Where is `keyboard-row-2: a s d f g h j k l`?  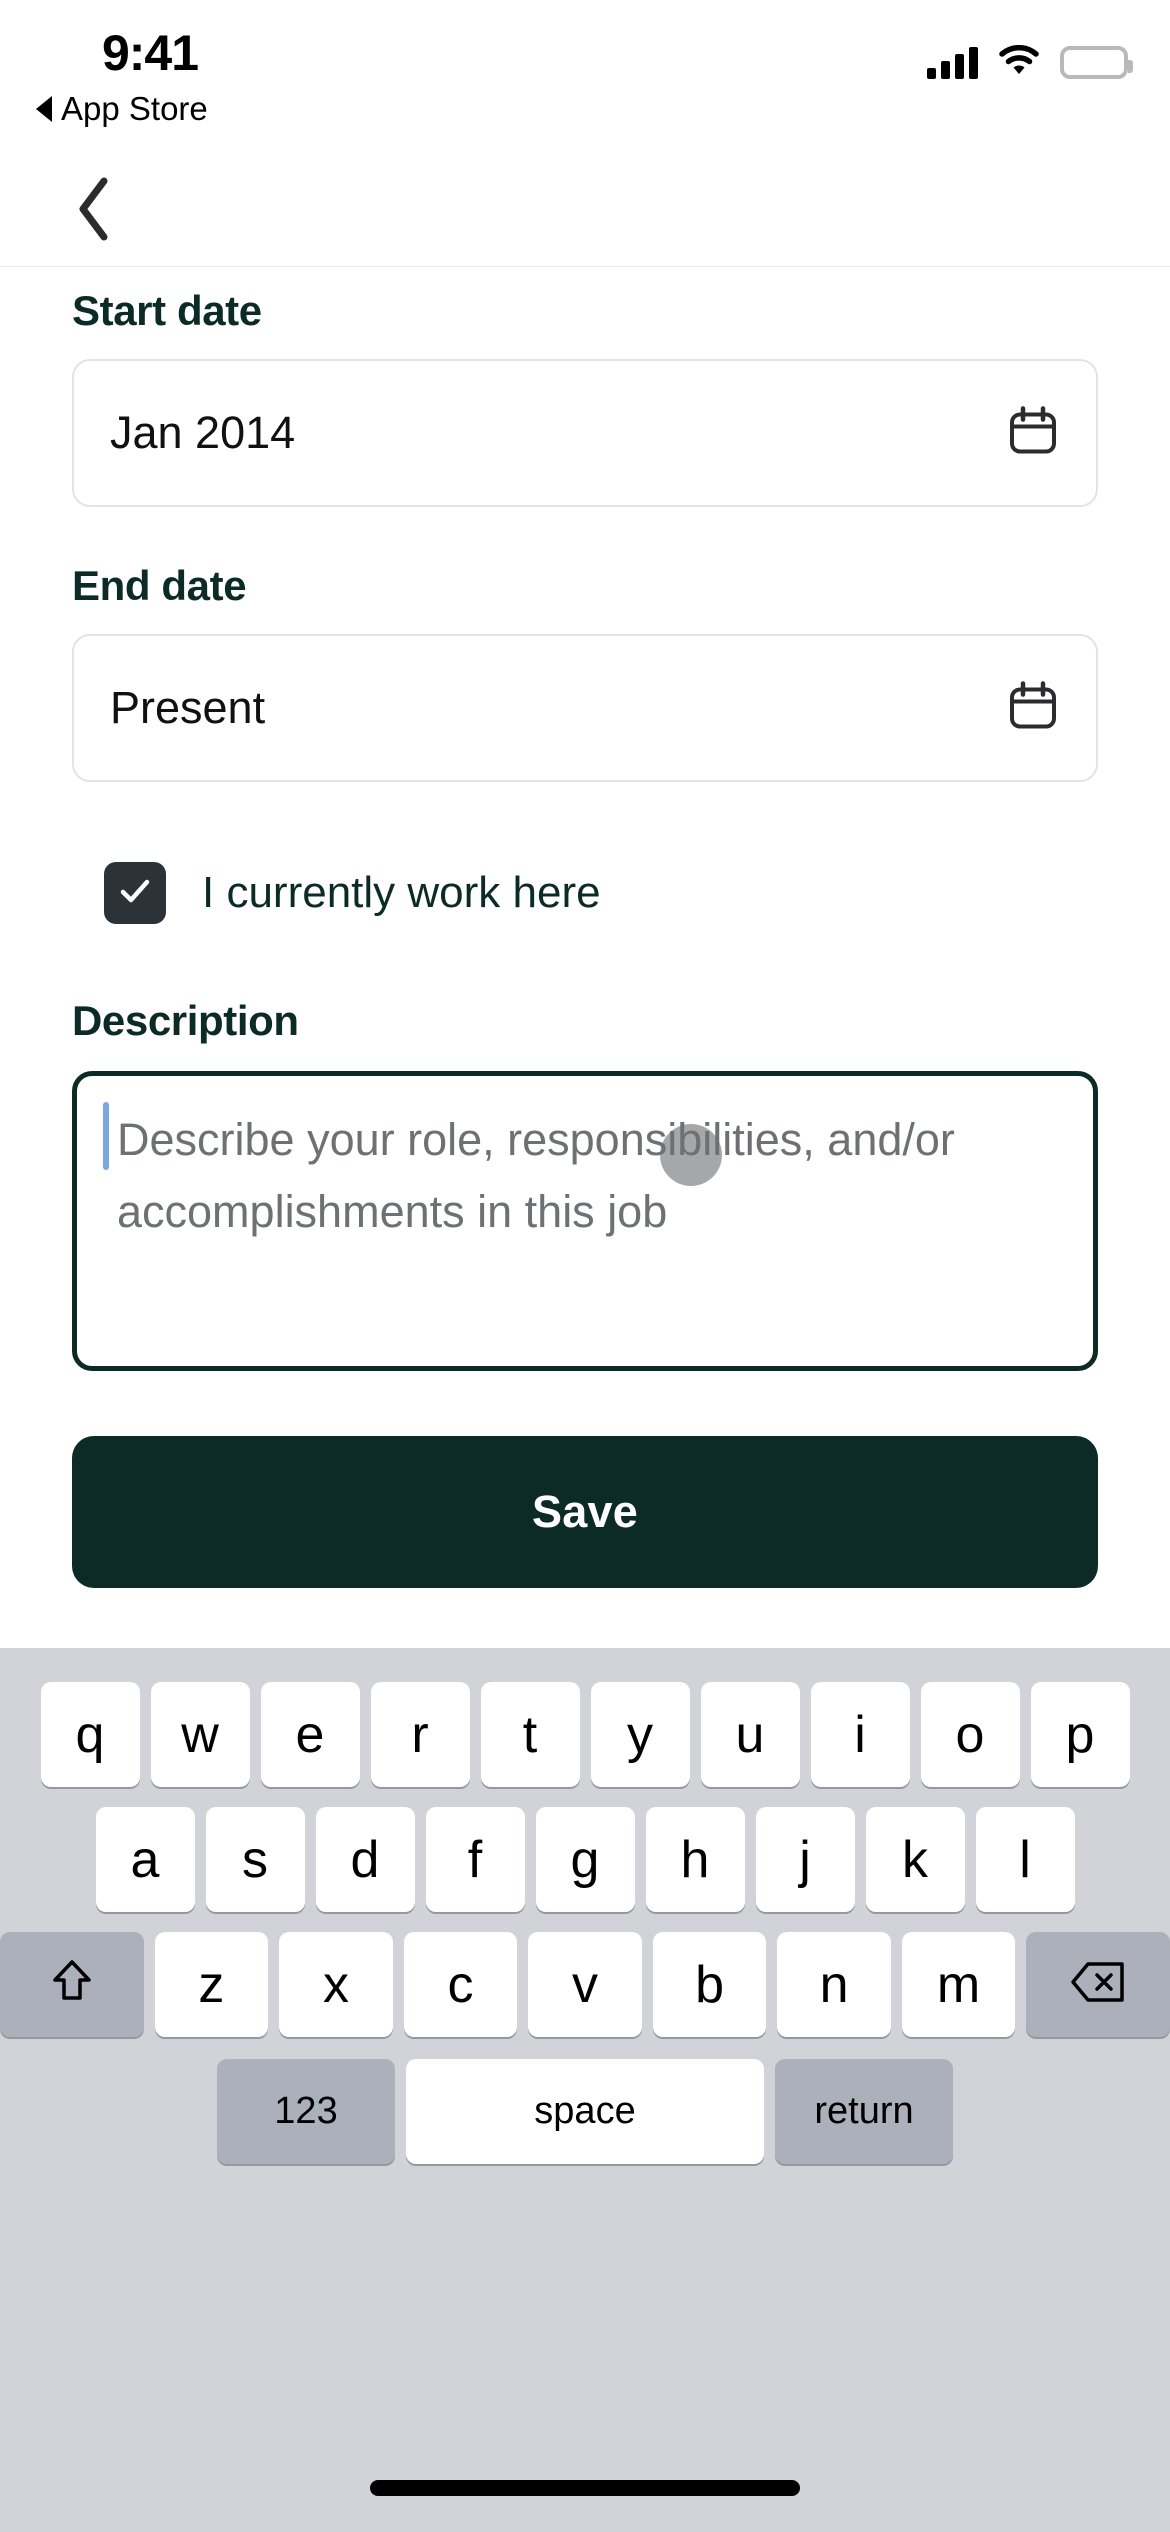 keyboard-row-2: a s d f g h j k l is located at coordinates (585, 1849).